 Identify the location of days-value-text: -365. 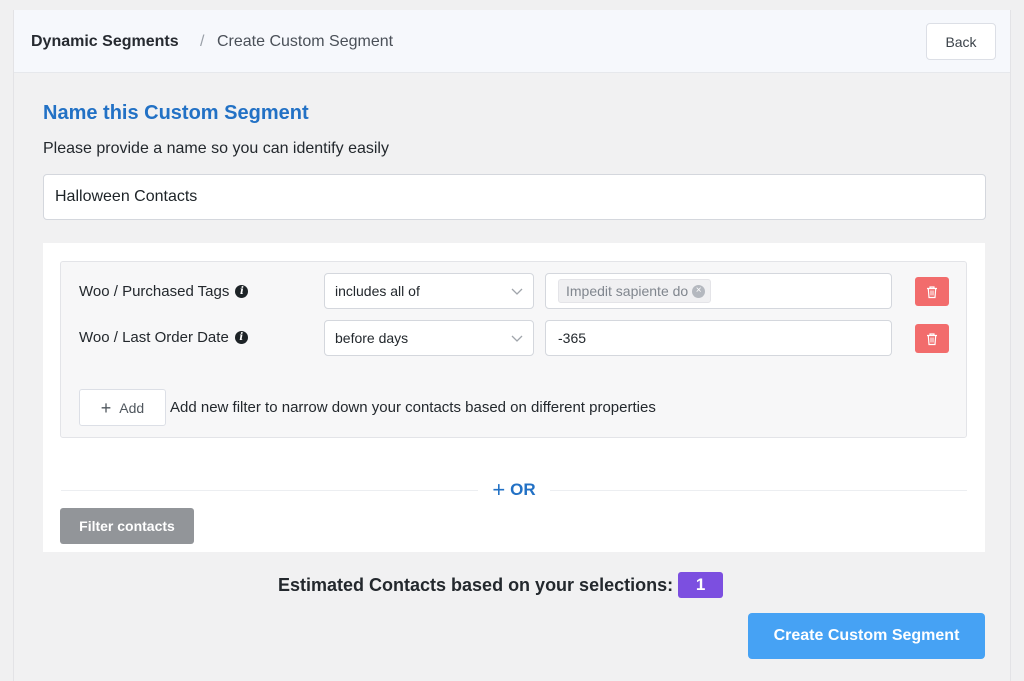
(572, 338).